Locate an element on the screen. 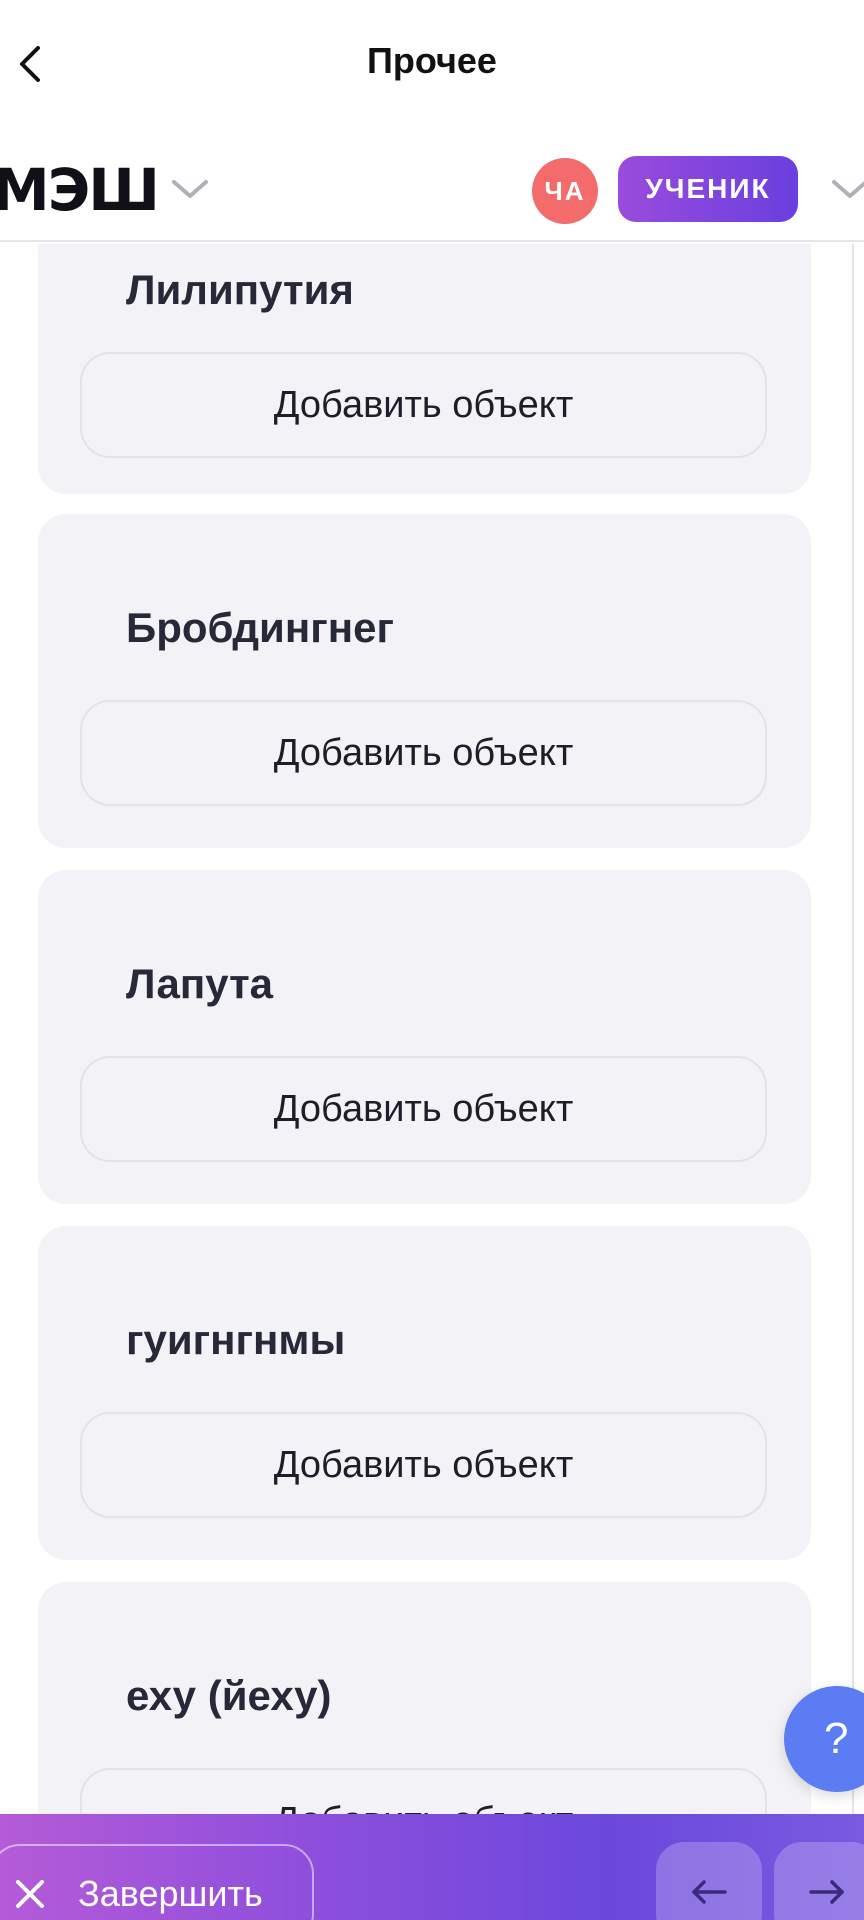  card-title: Лилипутия is located at coordinates (240, 289).